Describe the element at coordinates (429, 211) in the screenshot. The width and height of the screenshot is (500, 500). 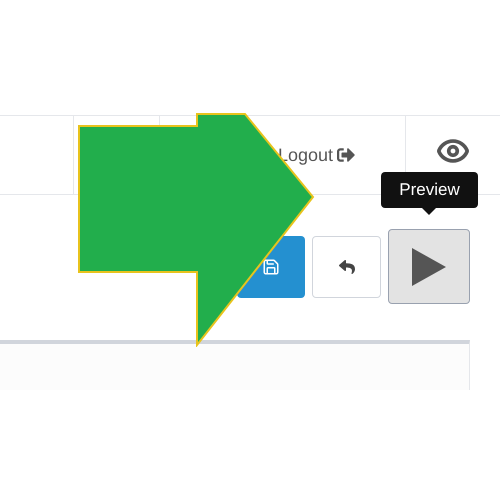
I see `tooltip-pointer` at that location.